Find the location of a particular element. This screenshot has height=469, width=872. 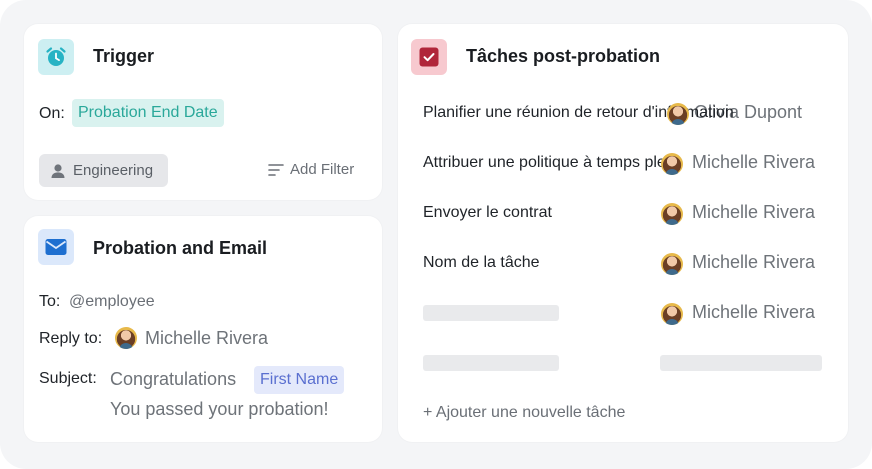

filter-lines-icon is located at coordinates (276, 169).